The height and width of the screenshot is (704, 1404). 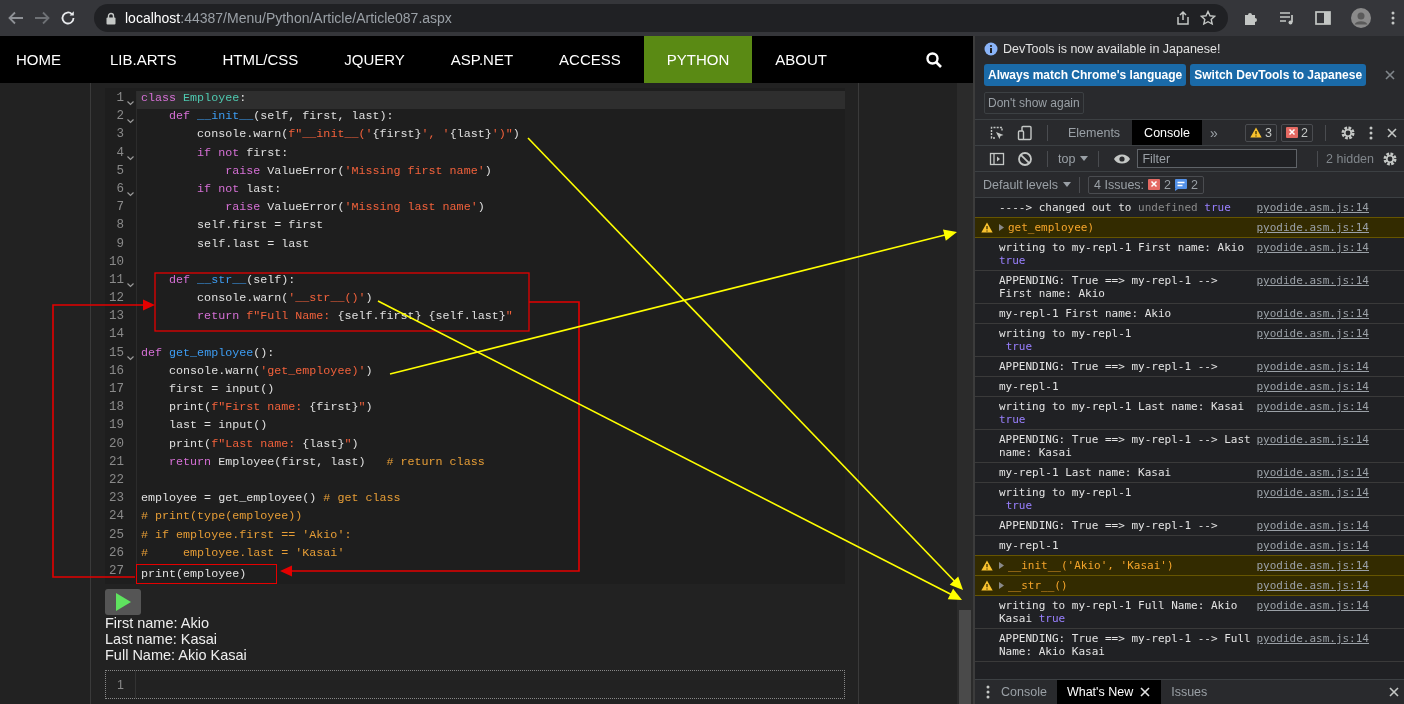 I want to click on hidden-count: 2 hidden, so click(x=1350, y=158).